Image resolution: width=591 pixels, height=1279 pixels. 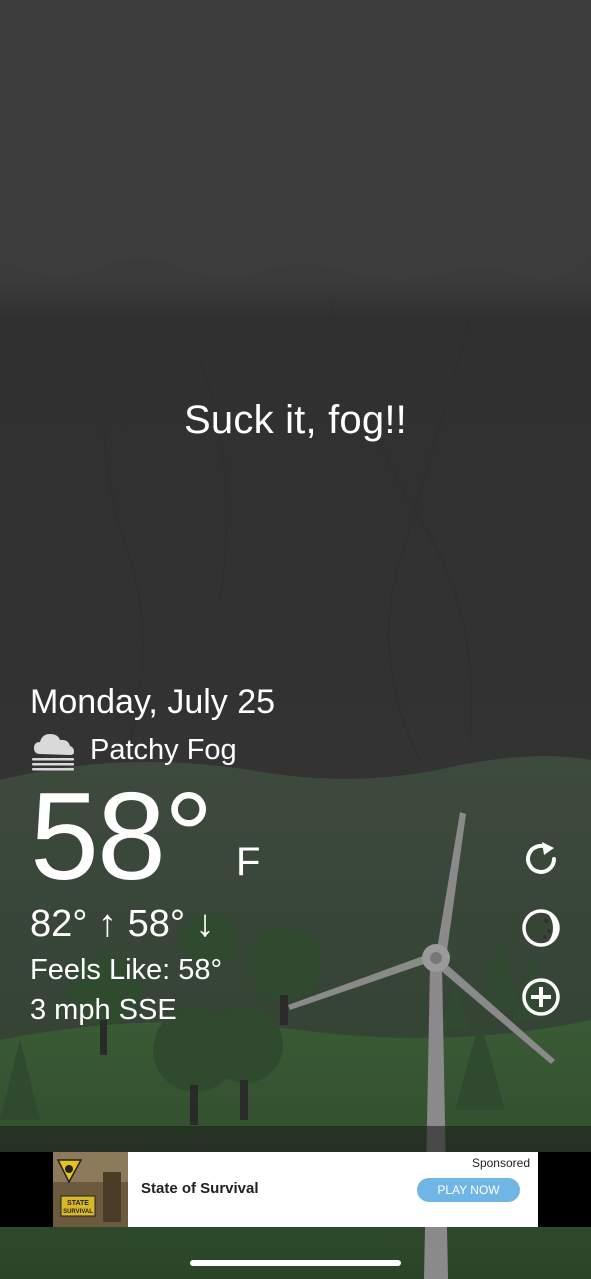 I want to click on svg-text: SURVIVAL, so click(x=78, y=1212).